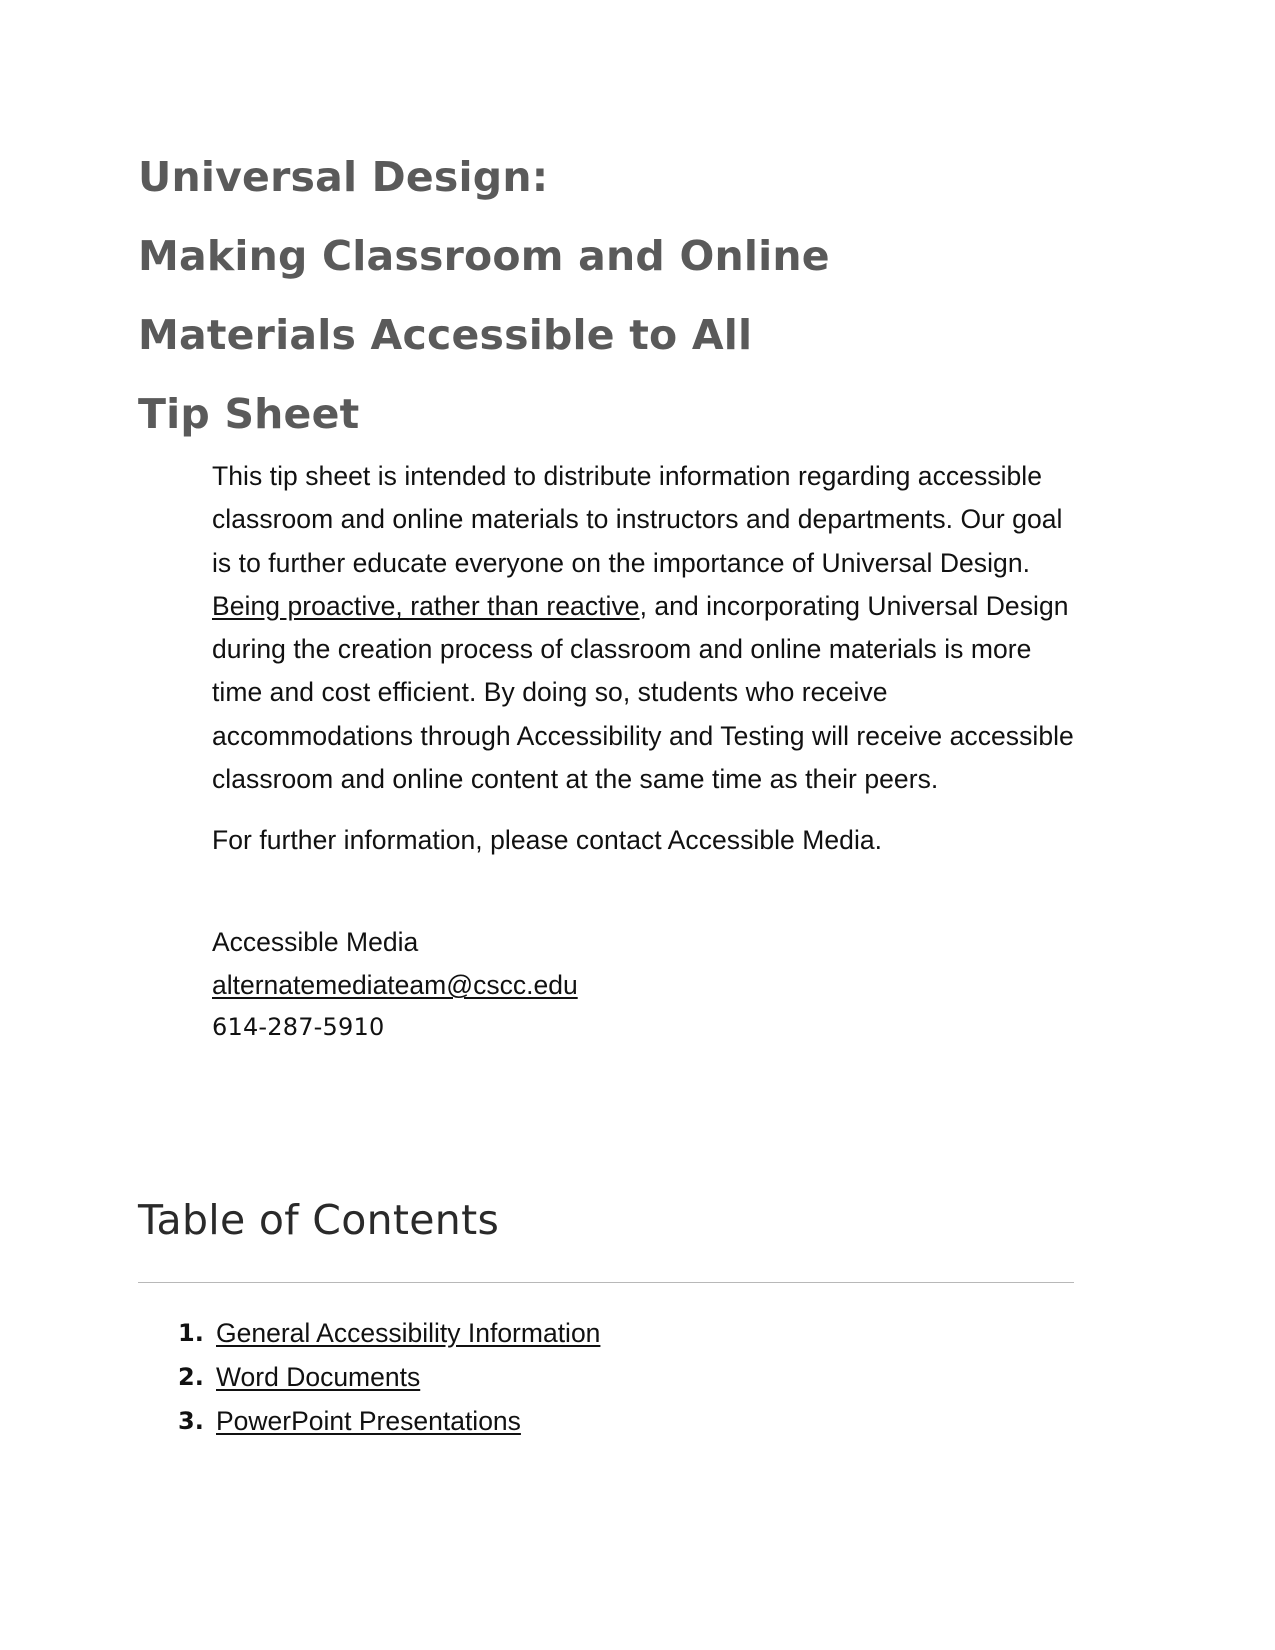 The width and height of the screenshot is (1275, 1650). Describe the element at coordinates (606, 1421) in the screenshot. I see `toc-list-item: 3. PowerPoint Presentations` at that location.